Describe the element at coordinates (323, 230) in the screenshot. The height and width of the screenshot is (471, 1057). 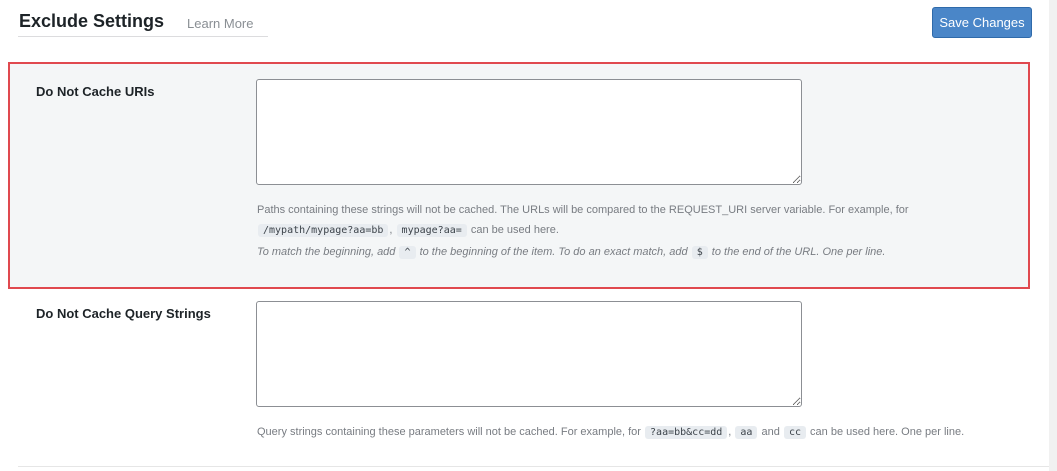
I see `uris-example-code-1: /mypath/mypage?aa=bb` at that location.